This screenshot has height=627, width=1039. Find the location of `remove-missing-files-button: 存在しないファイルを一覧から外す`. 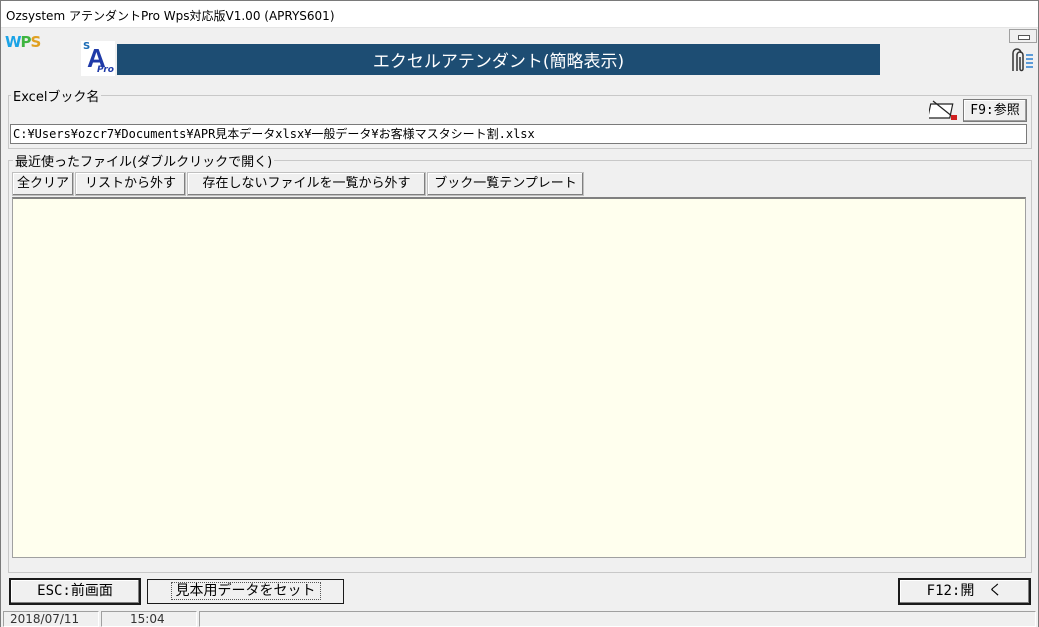

remove-missing-files-button: 存在しないファイルを一覧から外す is located at coordinates (306, 184).